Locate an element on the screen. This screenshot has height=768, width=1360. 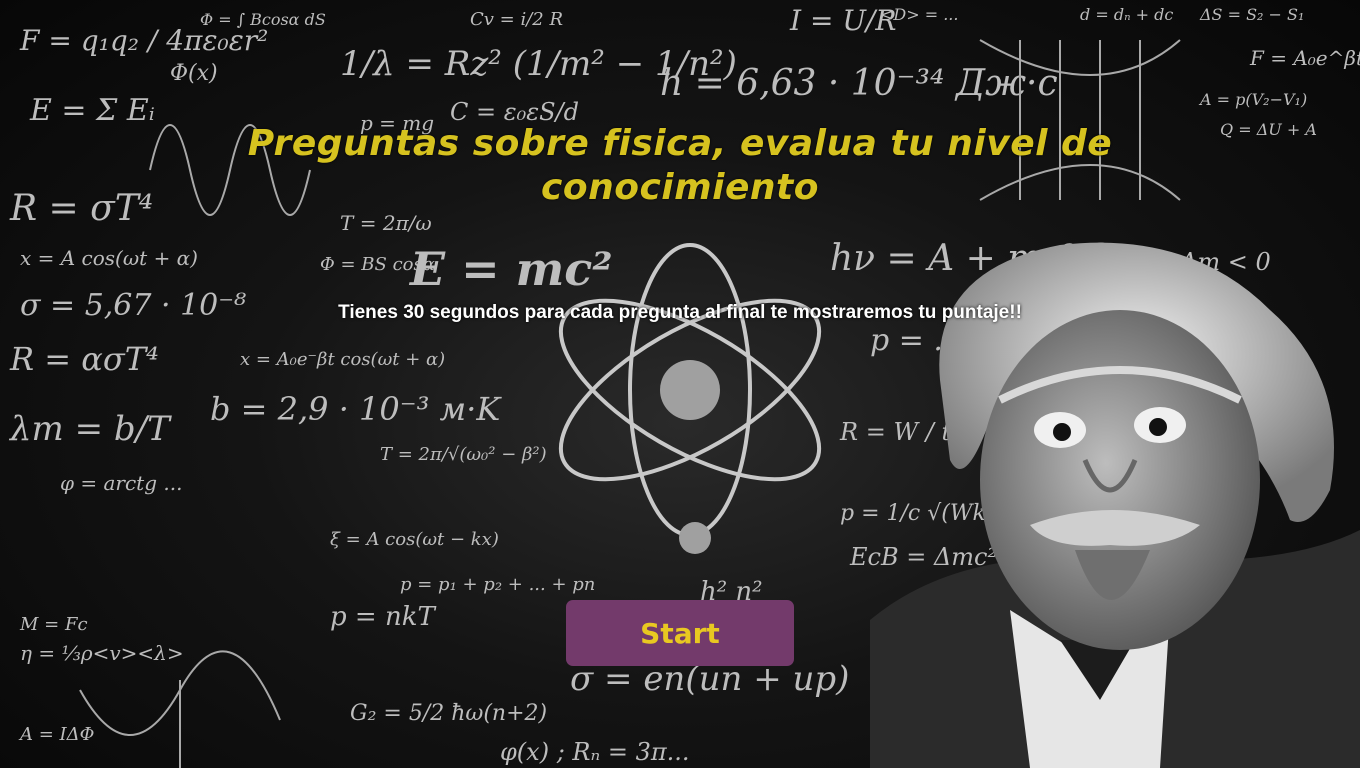
svg-text: G₂ = 5/2 ħω(n+2) is located at coordinates (448, 713).